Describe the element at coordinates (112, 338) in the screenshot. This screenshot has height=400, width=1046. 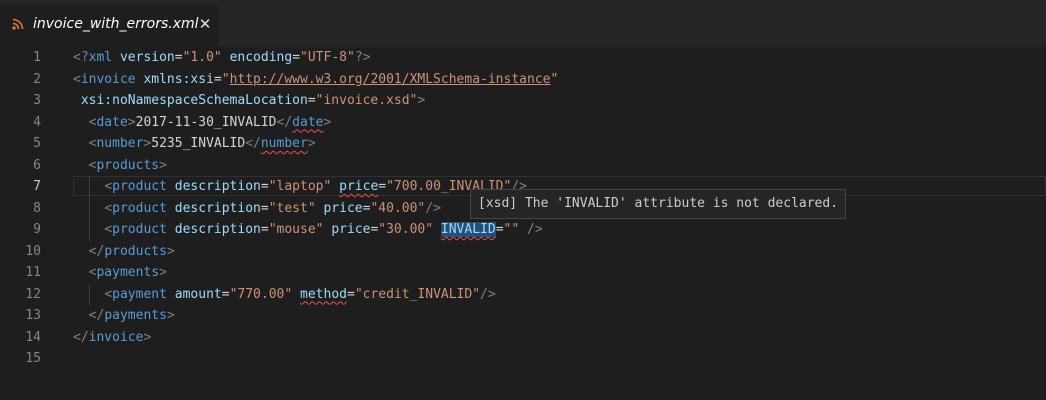
I see `code-text: </invoice>` at that location.